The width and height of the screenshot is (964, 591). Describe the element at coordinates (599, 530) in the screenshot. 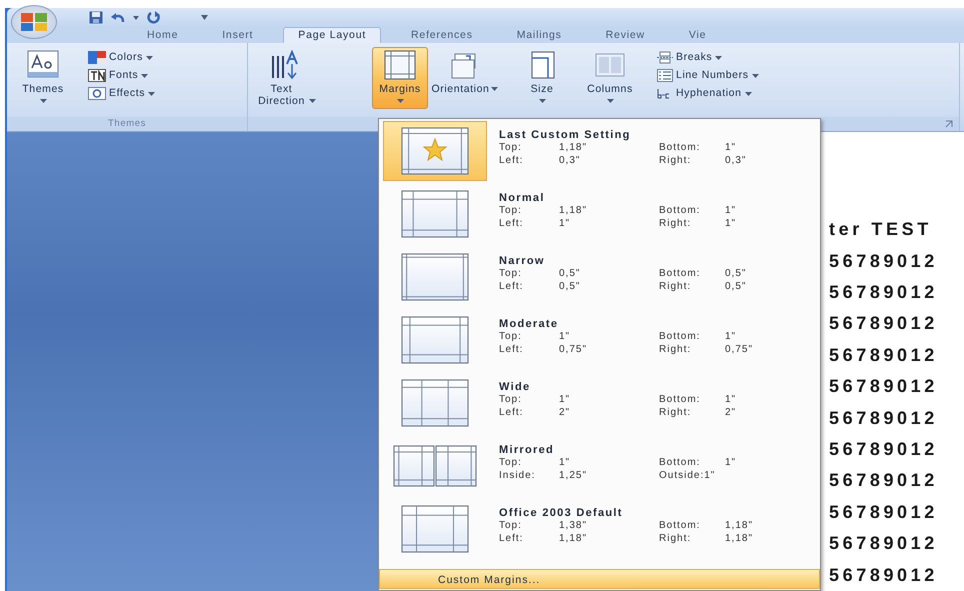

I see `menu-item: Office 2003 Default Top: 1,38" Bottom: 1,18" Left: 1,18" Right: 1,18"` at that location.